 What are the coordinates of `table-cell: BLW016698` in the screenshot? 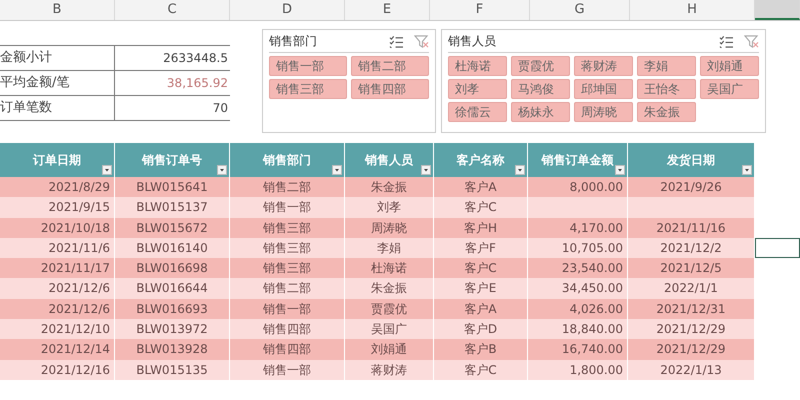 It's located at (172, 268).